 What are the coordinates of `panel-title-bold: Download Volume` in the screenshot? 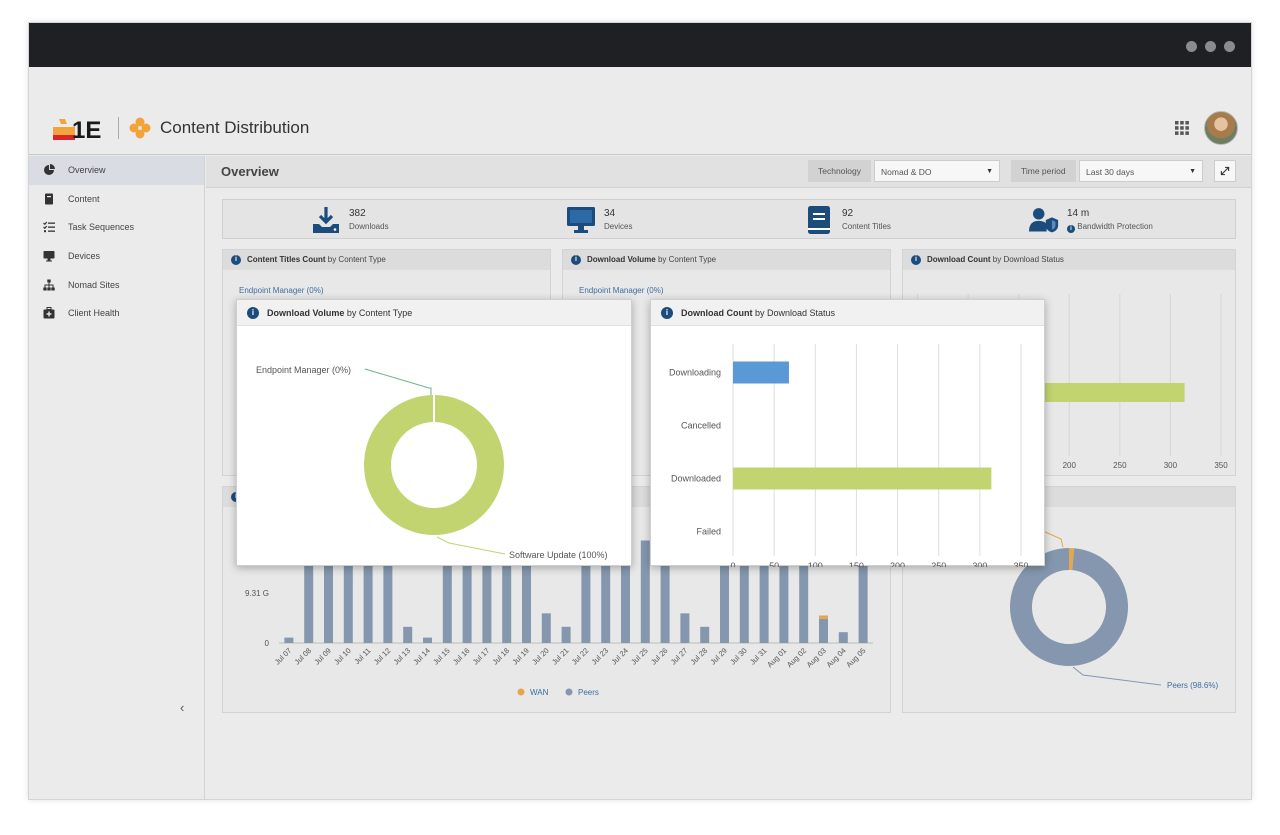 It's located at (621, 259).